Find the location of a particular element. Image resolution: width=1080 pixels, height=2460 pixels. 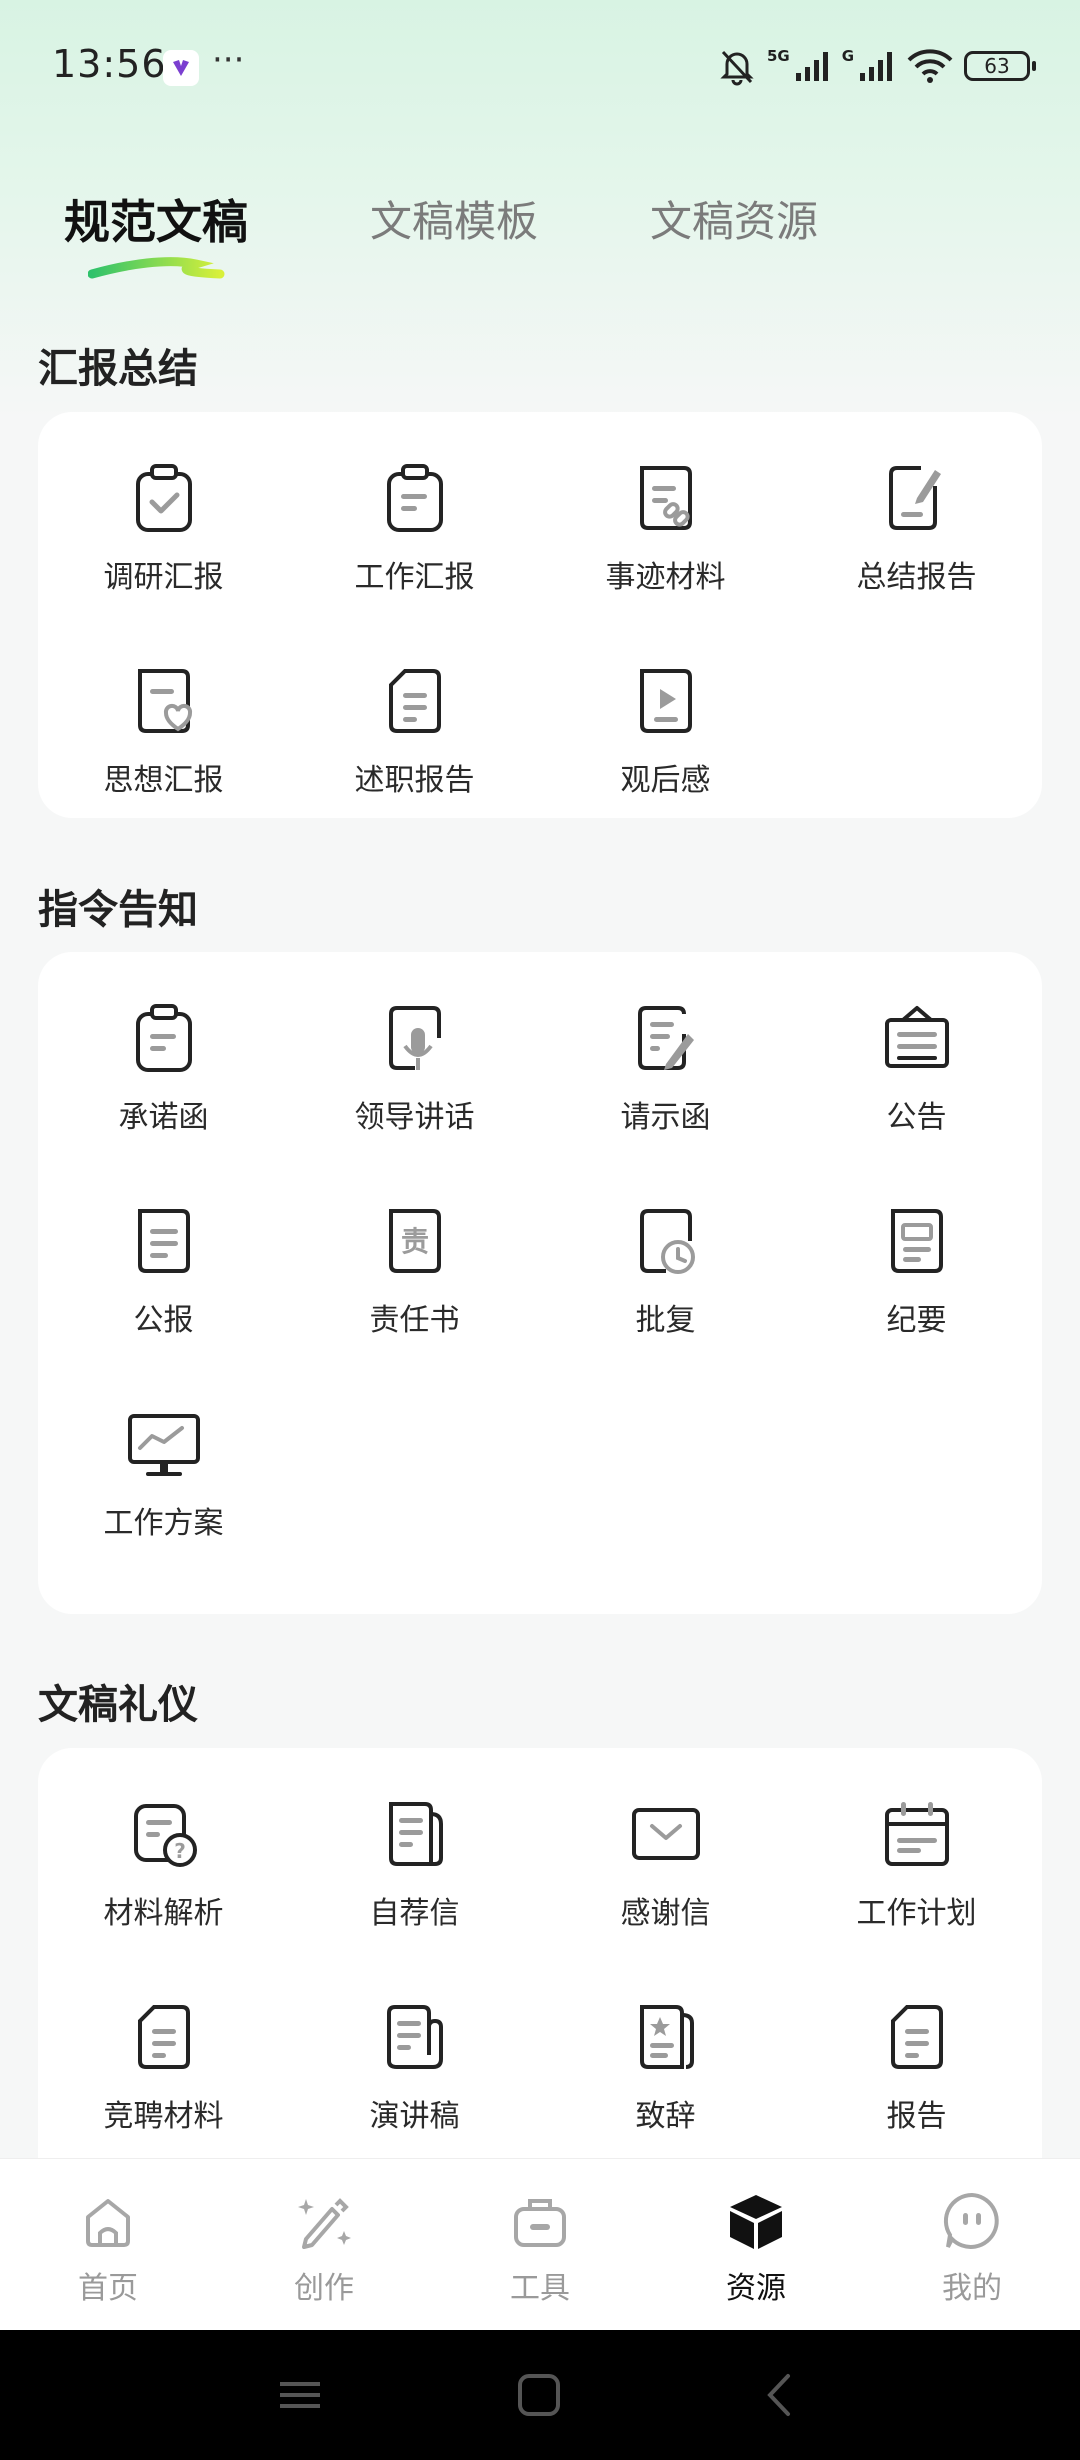

section-title: 文稿礼仪 is located at coordinates (118, 1705).